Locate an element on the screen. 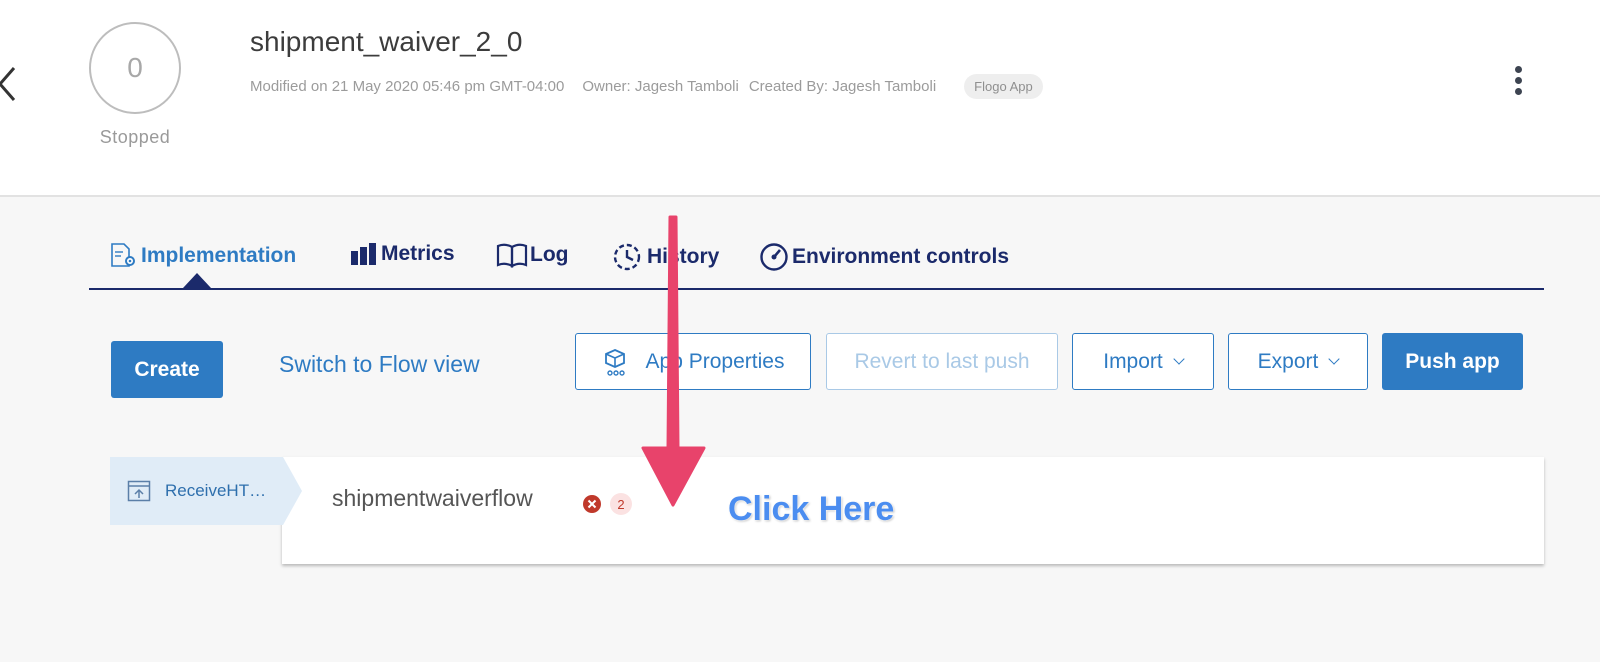 The width and height of the screenshot is (1600, 662). back-chevron-icon is located at coordinates (15, 84).